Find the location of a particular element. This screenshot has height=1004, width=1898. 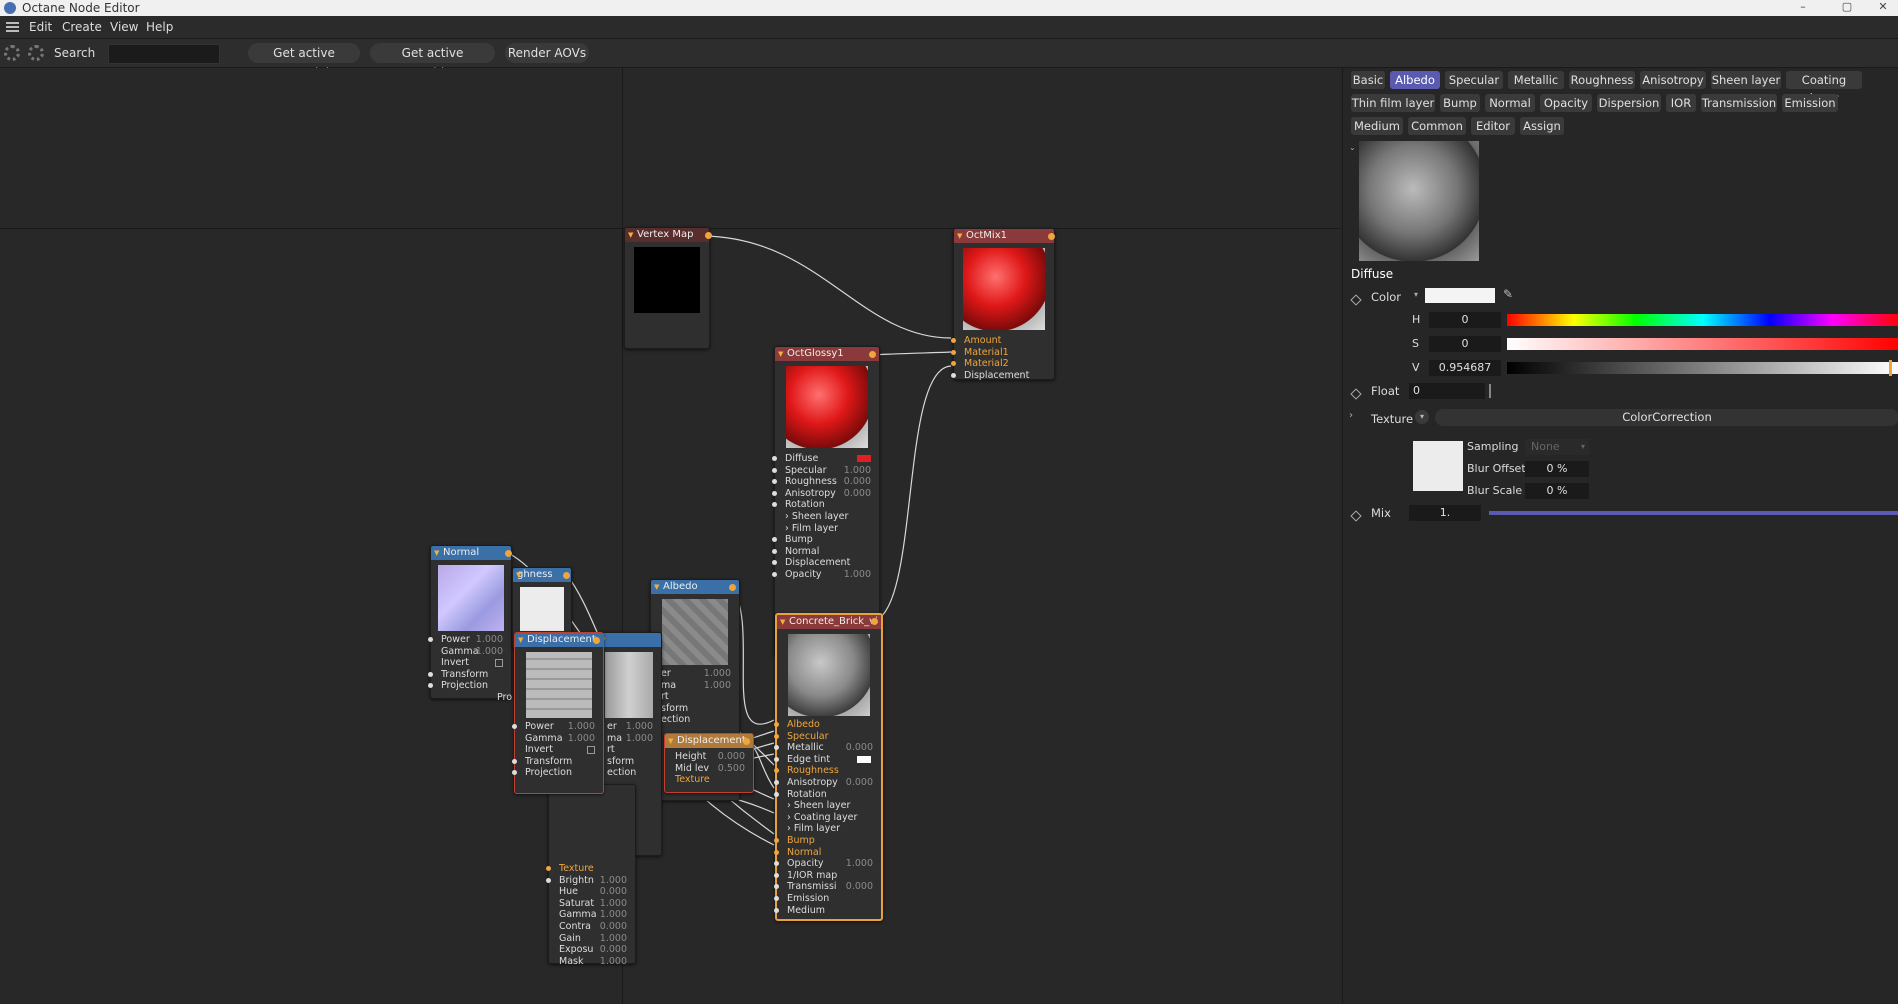

tab-anisotropy: Anisotropy is located at coordinates (1673, 80).